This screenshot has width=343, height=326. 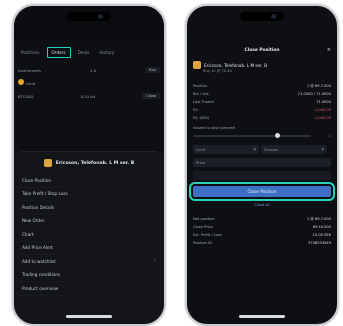 What do you see at coordinates (262, 205) in the screenshot?
I see `close-all-link: Close all` at bounding box center [262, 205].